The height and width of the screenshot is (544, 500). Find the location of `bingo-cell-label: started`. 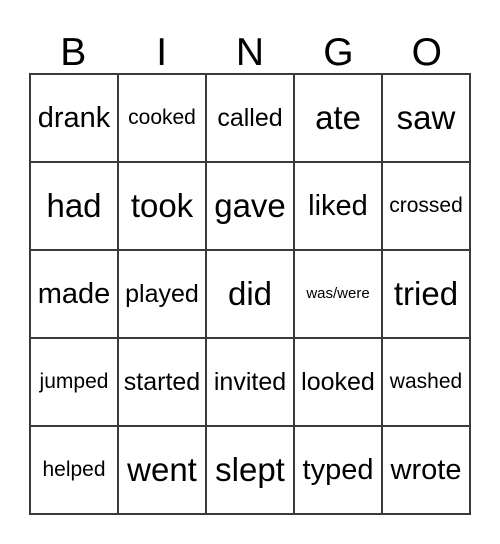

bingo-cell-label: started is located at coordinates (162, 381).